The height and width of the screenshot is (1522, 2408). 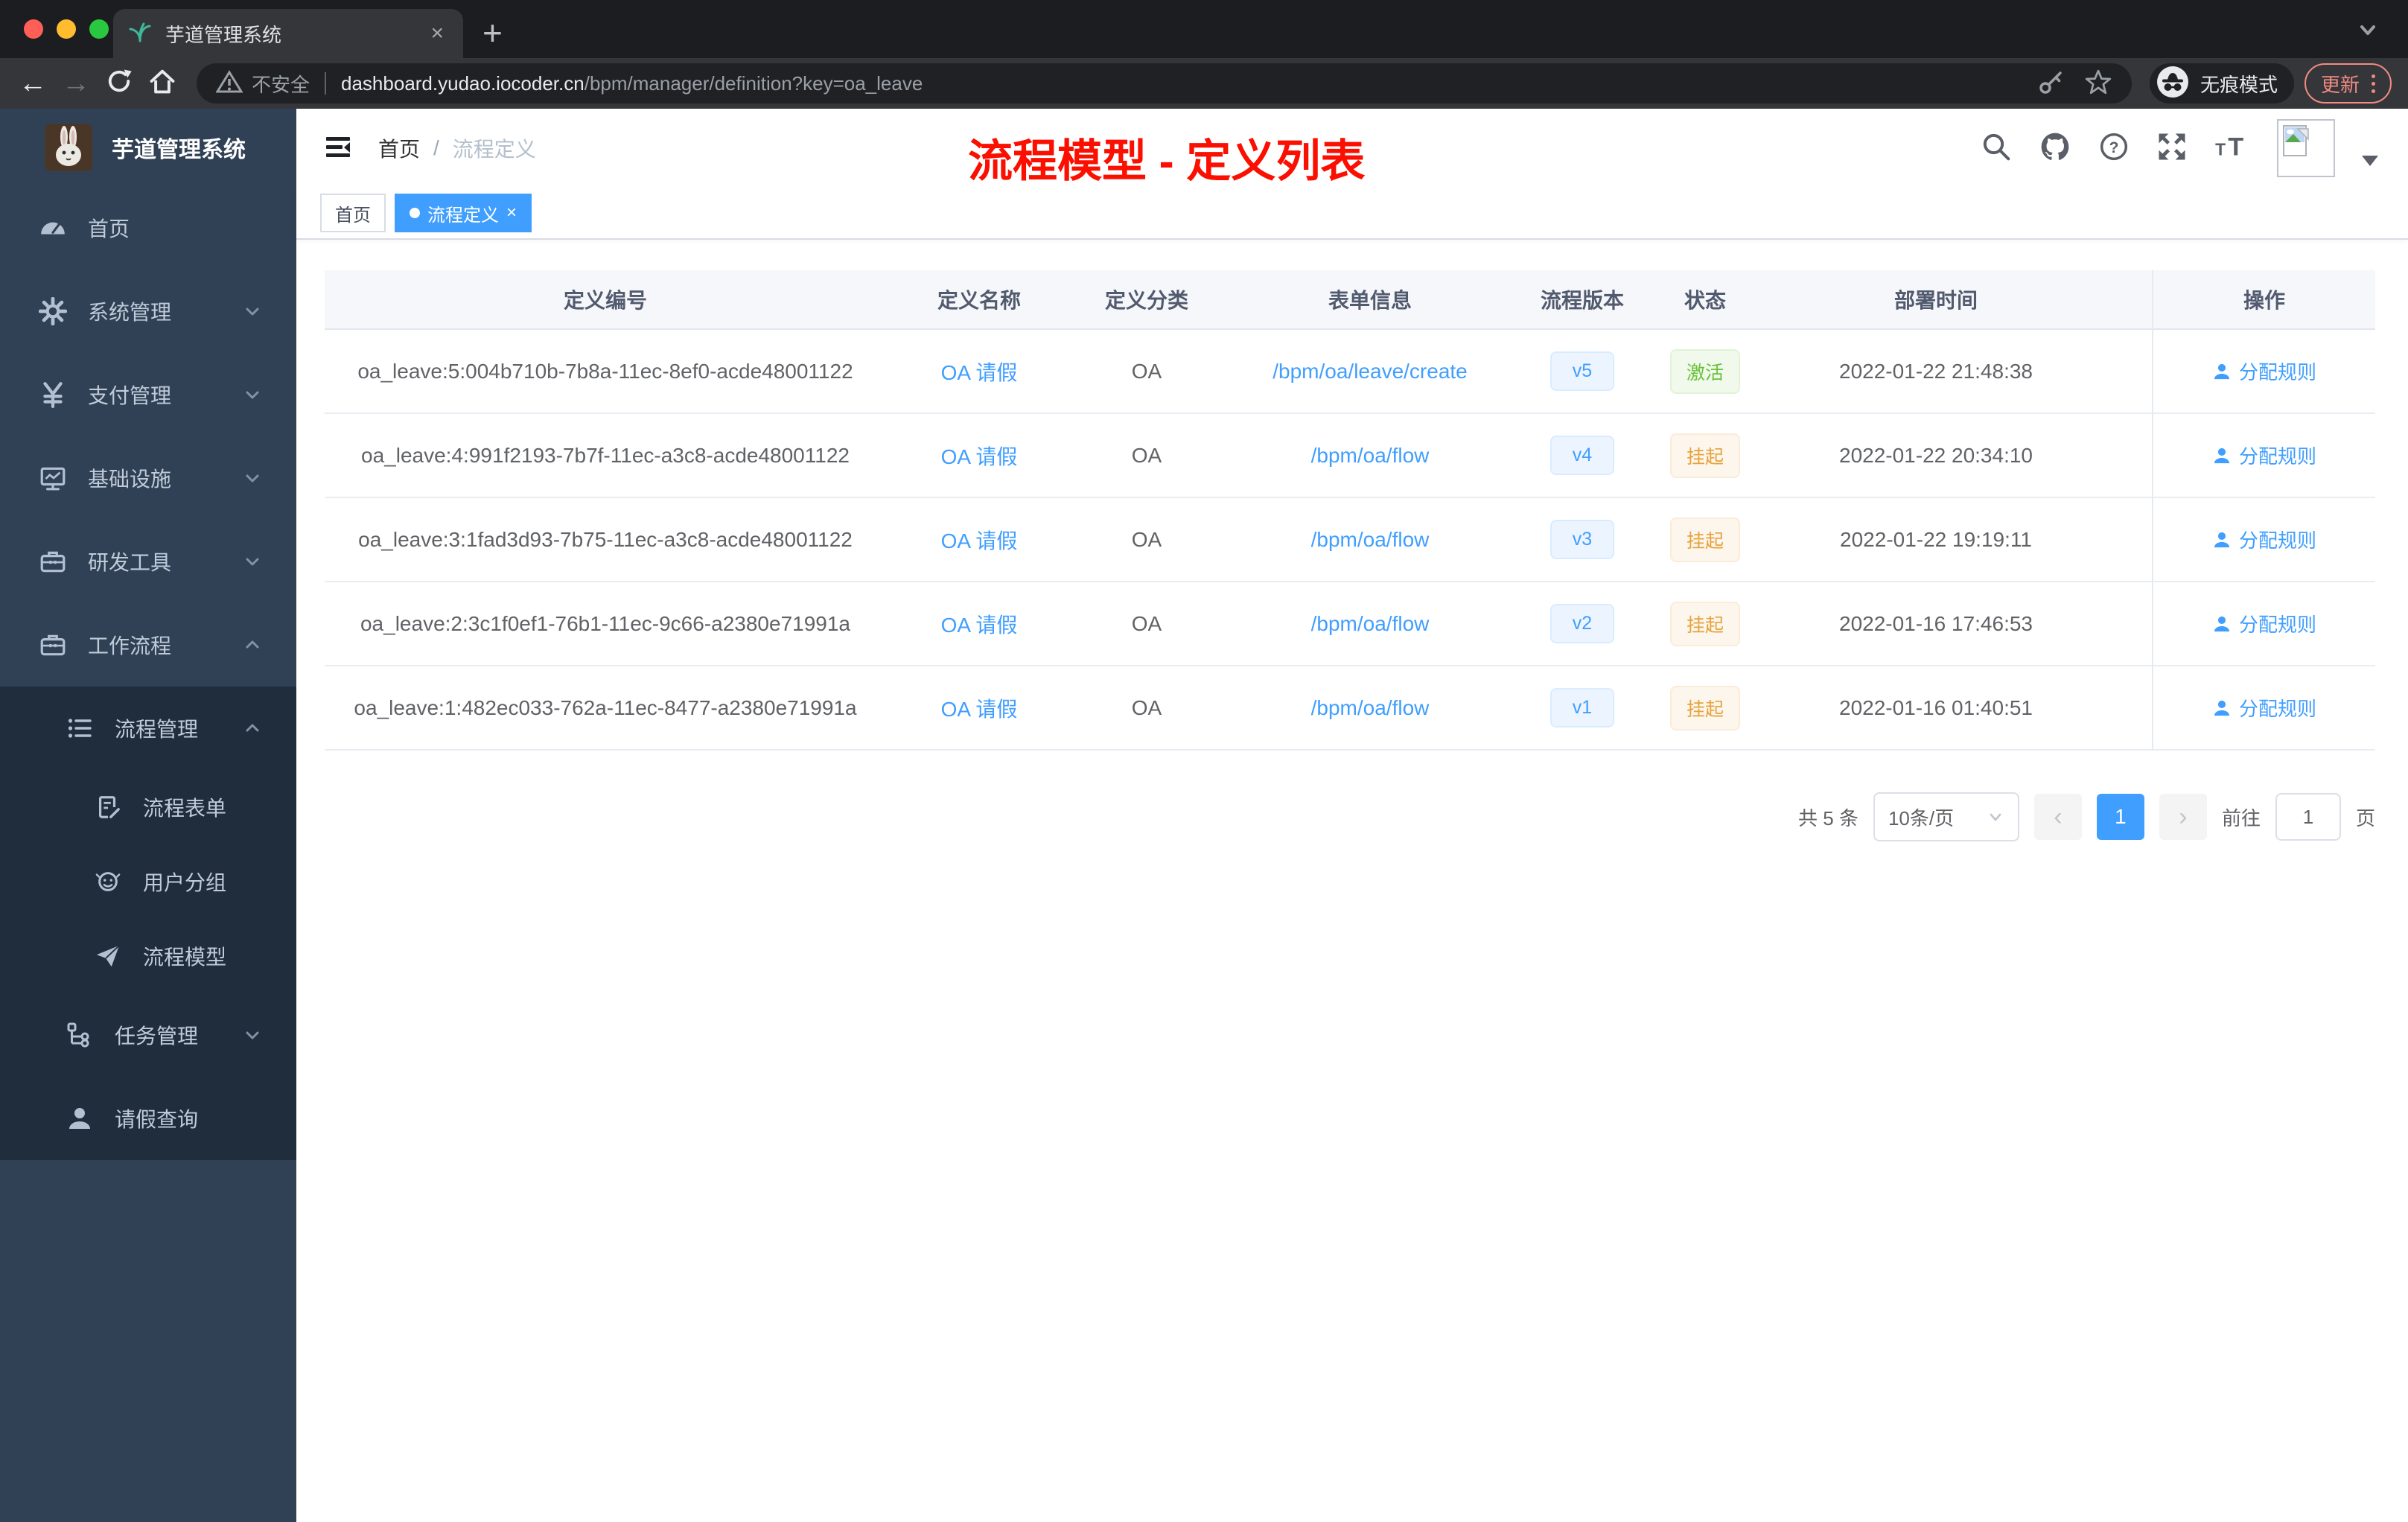 What do you see at coordinates (326, 83) in the screenshot?
I see `omnibox-divider` at bounding box center [326, 83].